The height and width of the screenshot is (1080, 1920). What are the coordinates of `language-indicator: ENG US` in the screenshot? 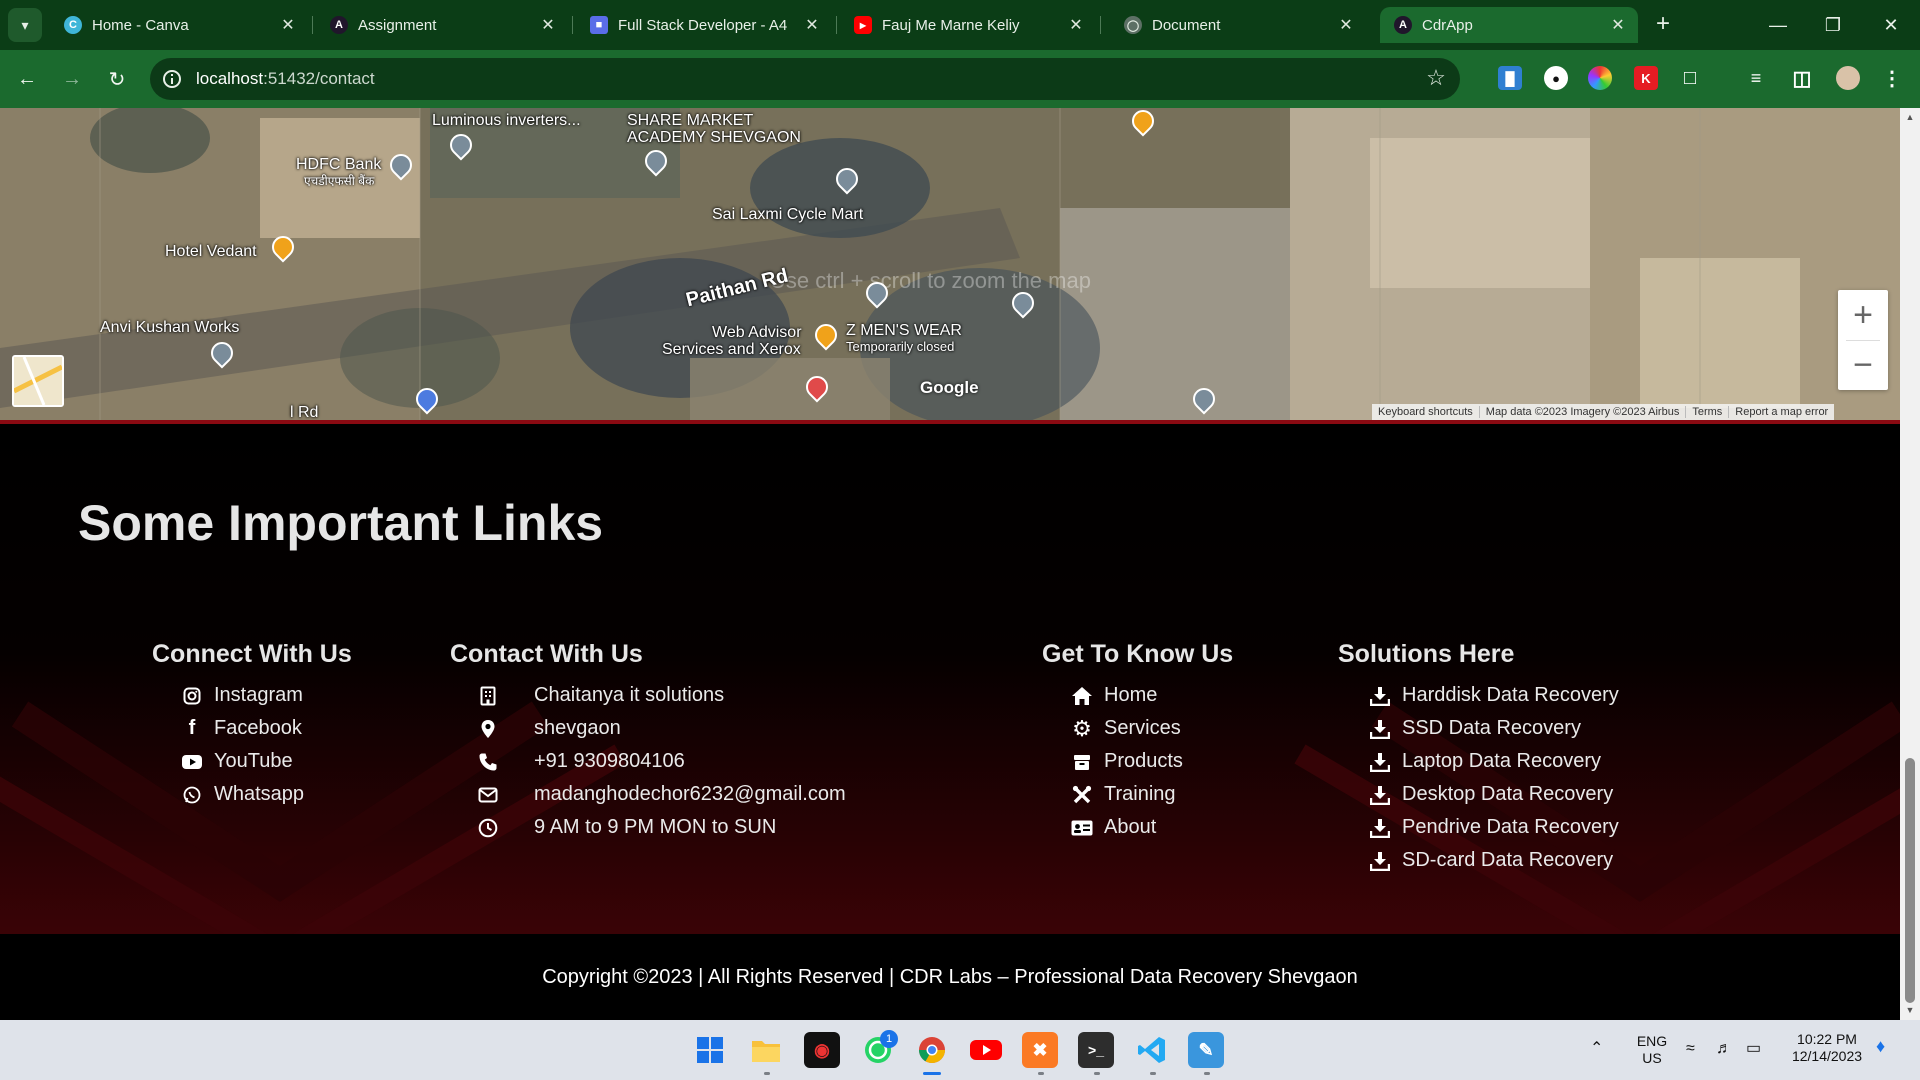 It's located at (1652, 1050).